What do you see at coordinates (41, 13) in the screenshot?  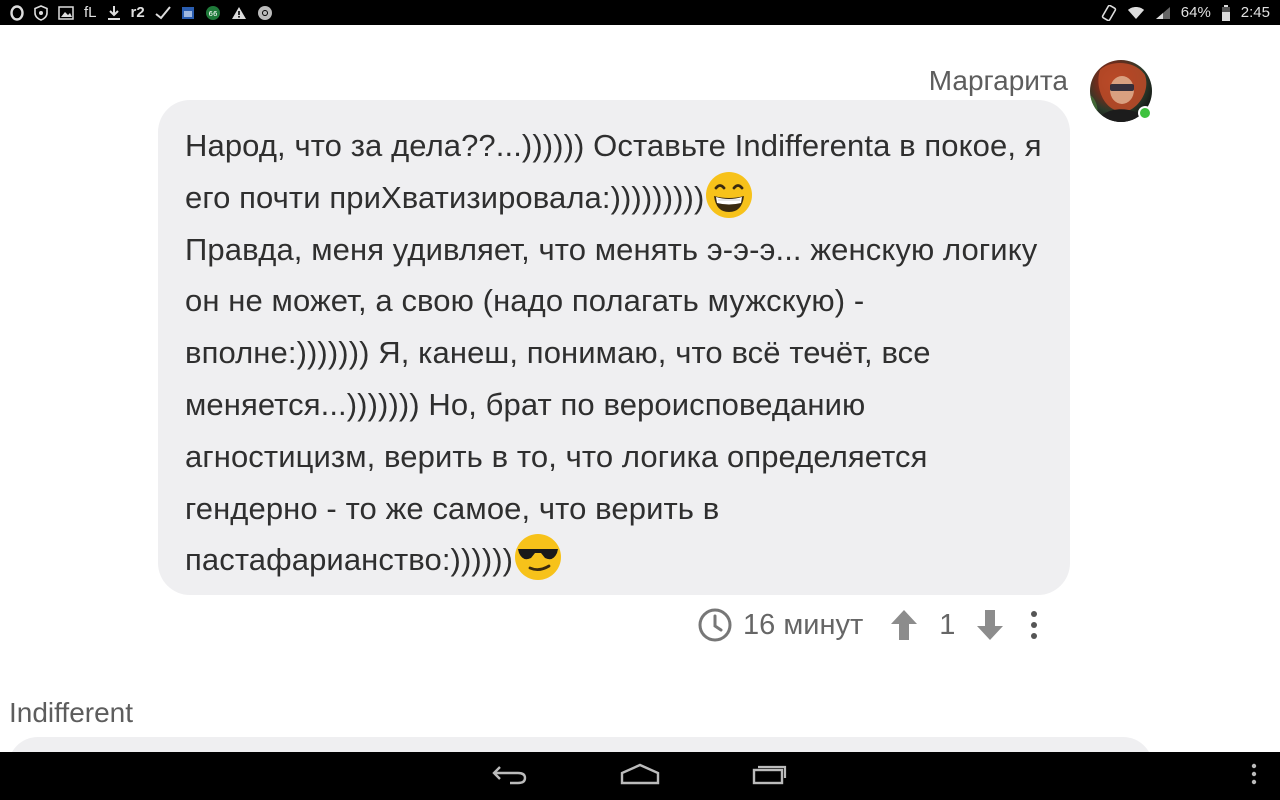 I see `shield-icon` at bounding box center [41, 13].